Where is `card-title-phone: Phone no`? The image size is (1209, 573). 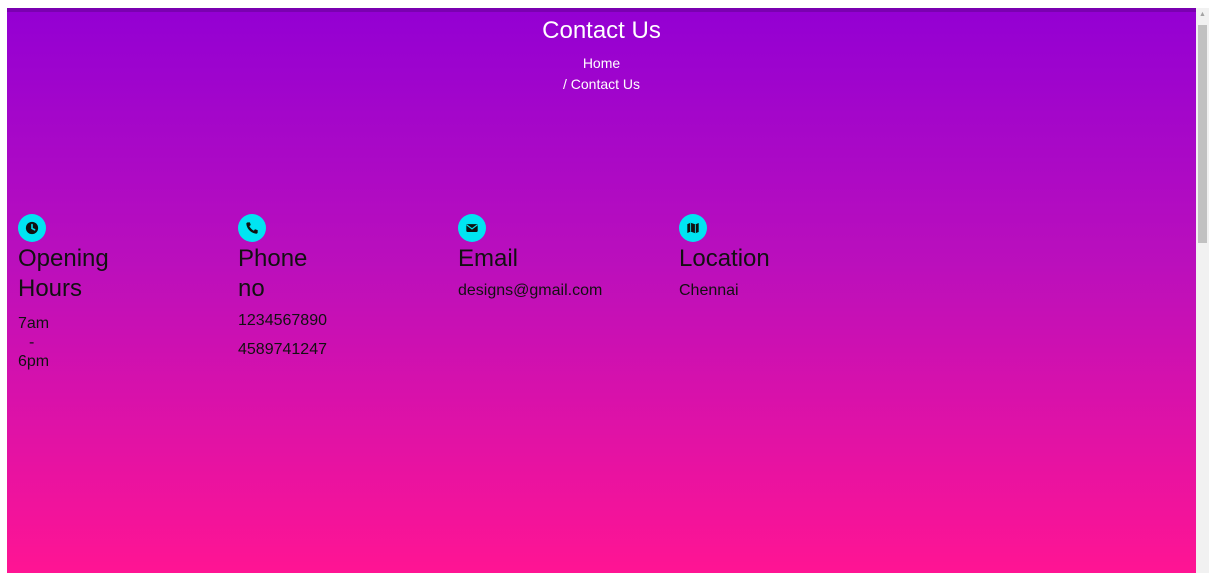 card-title-phone: Phone no is located at coordinates (273, 273).